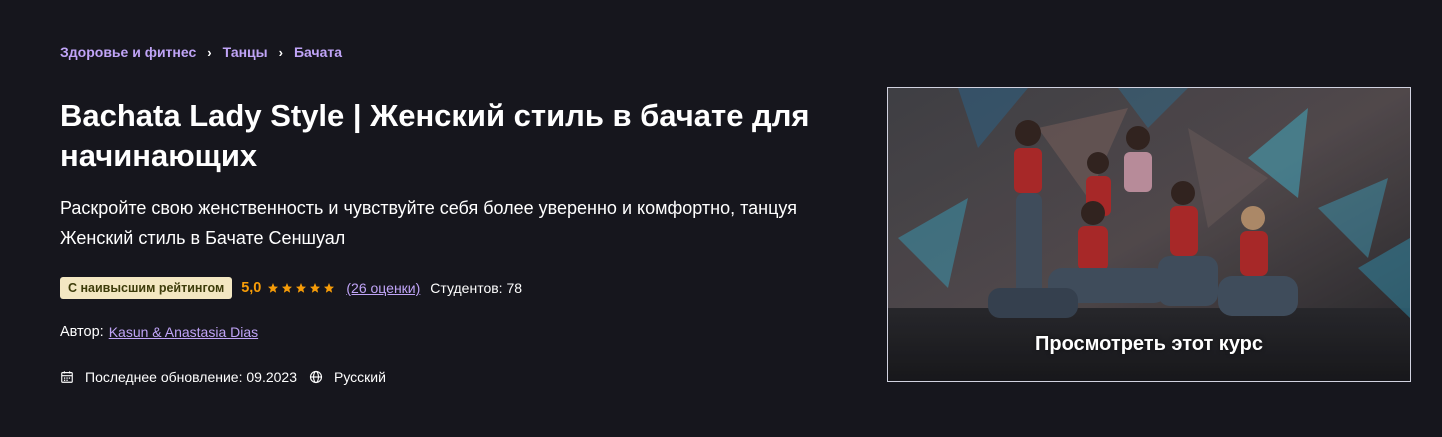 The width and height of the screenshot is (1442, 437). What do you see at coordinates (316, 377) in the screenshot?
I see `globe-icon` at bounding box center [316, 377].